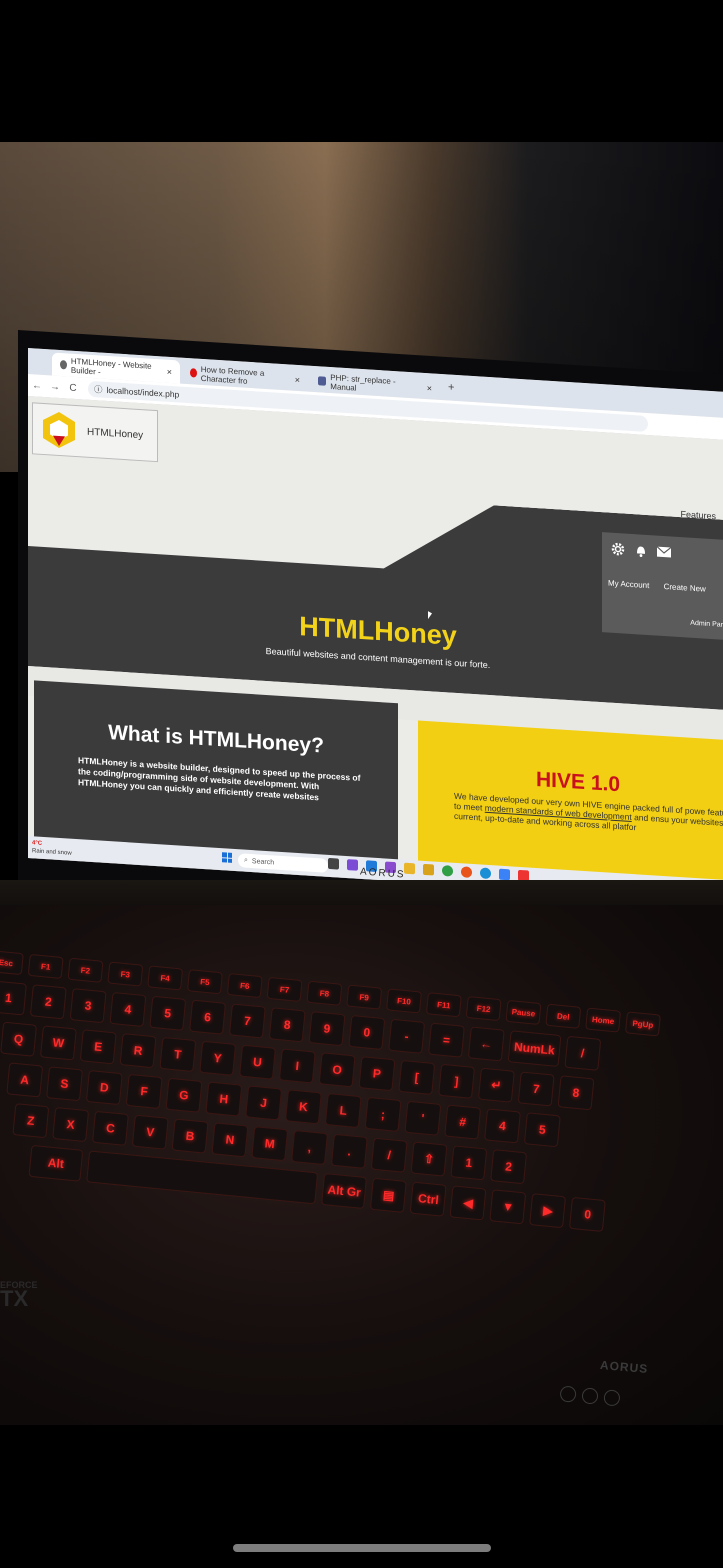  Describe the element at coordinates (352, 865) in the screenshot. I see `copilot-icon` at that location.